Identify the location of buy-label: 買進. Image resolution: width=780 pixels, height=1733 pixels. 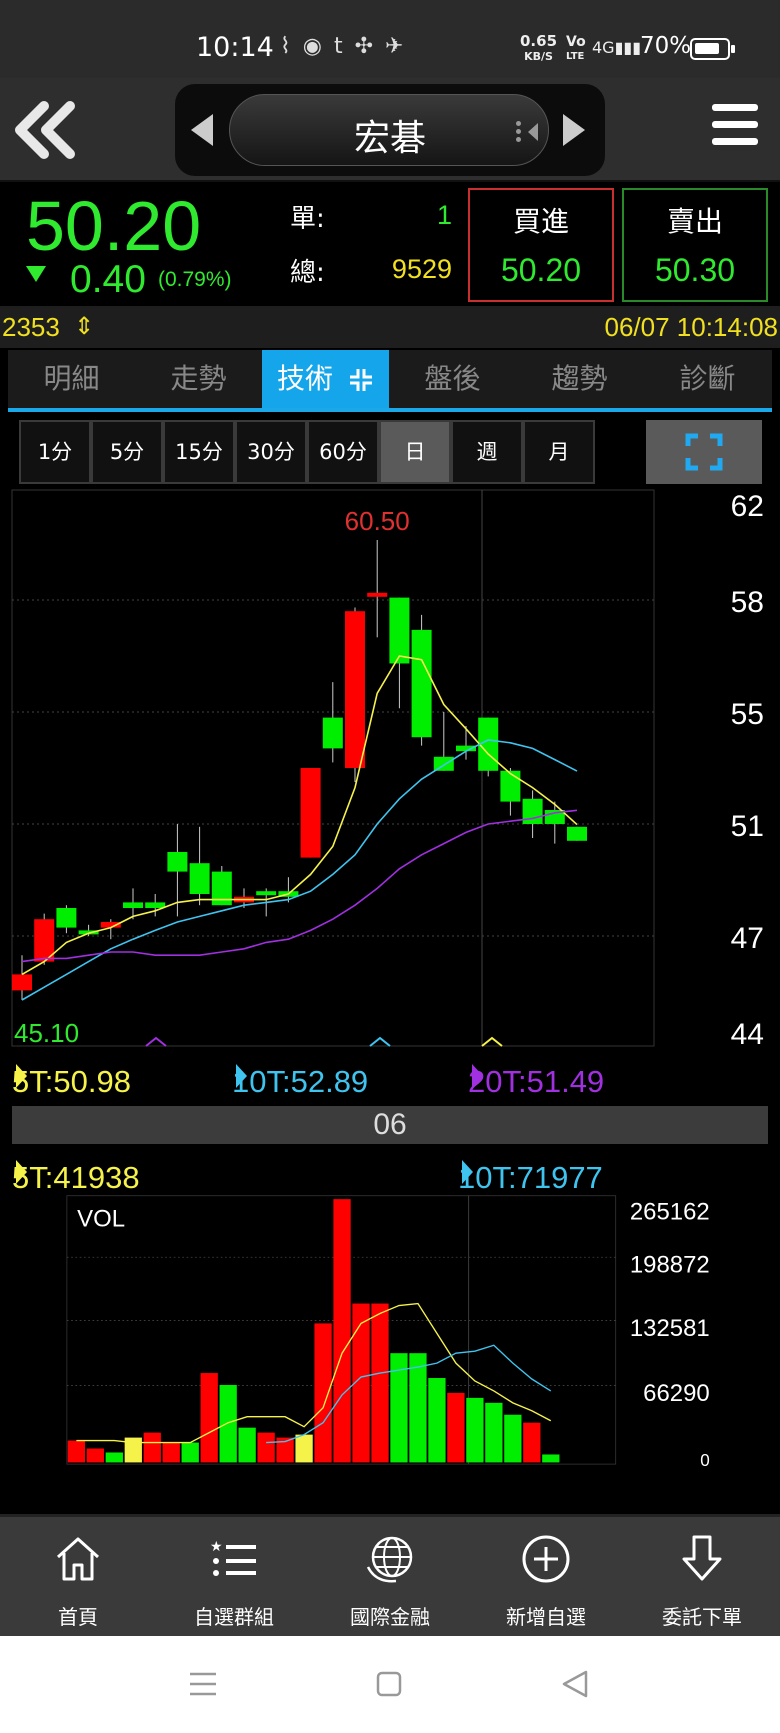
(540, 221).